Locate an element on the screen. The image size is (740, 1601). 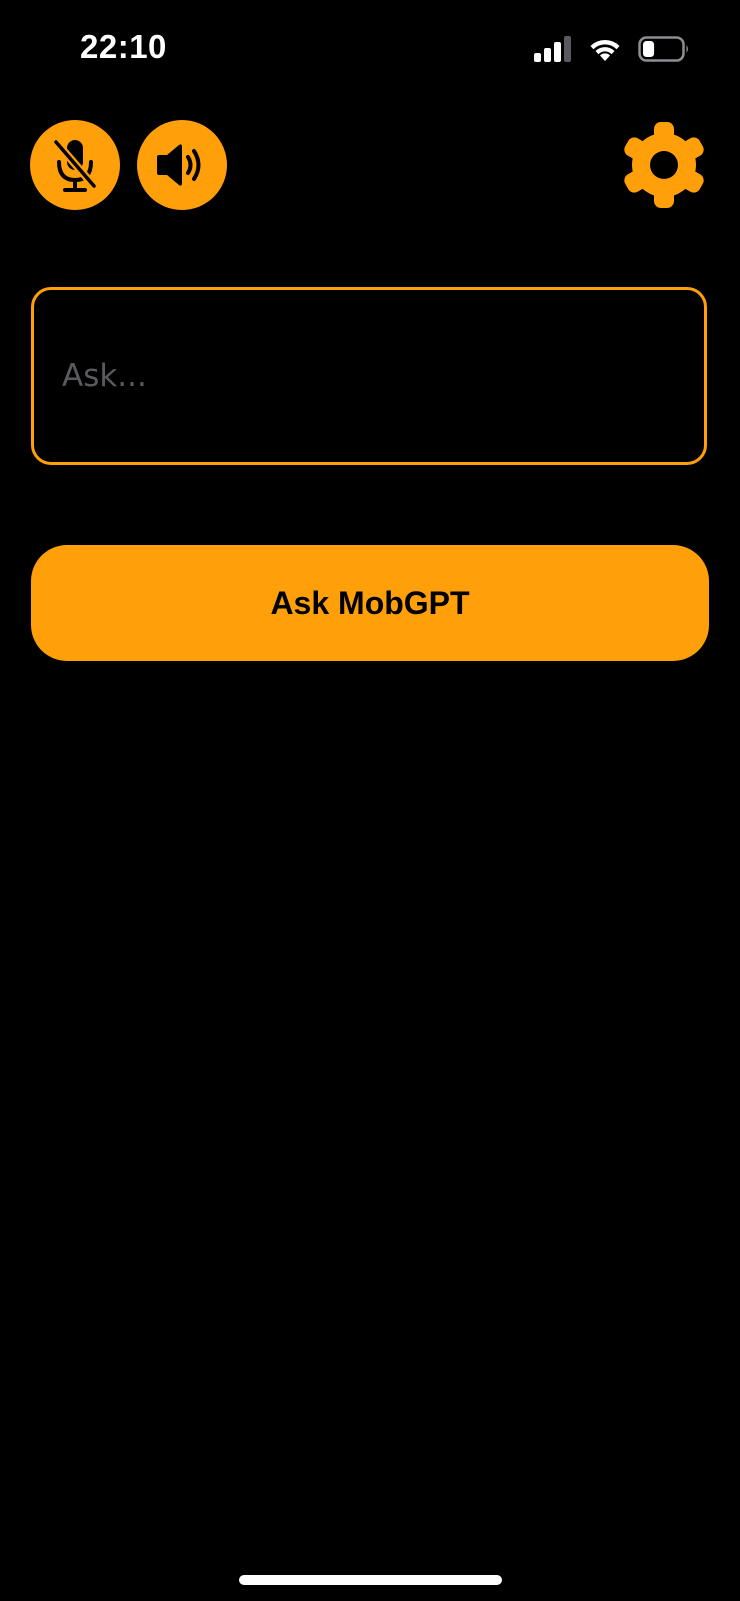
ask-mobgpt-button: Ask MobGPT is located at coordinates (370, 603).